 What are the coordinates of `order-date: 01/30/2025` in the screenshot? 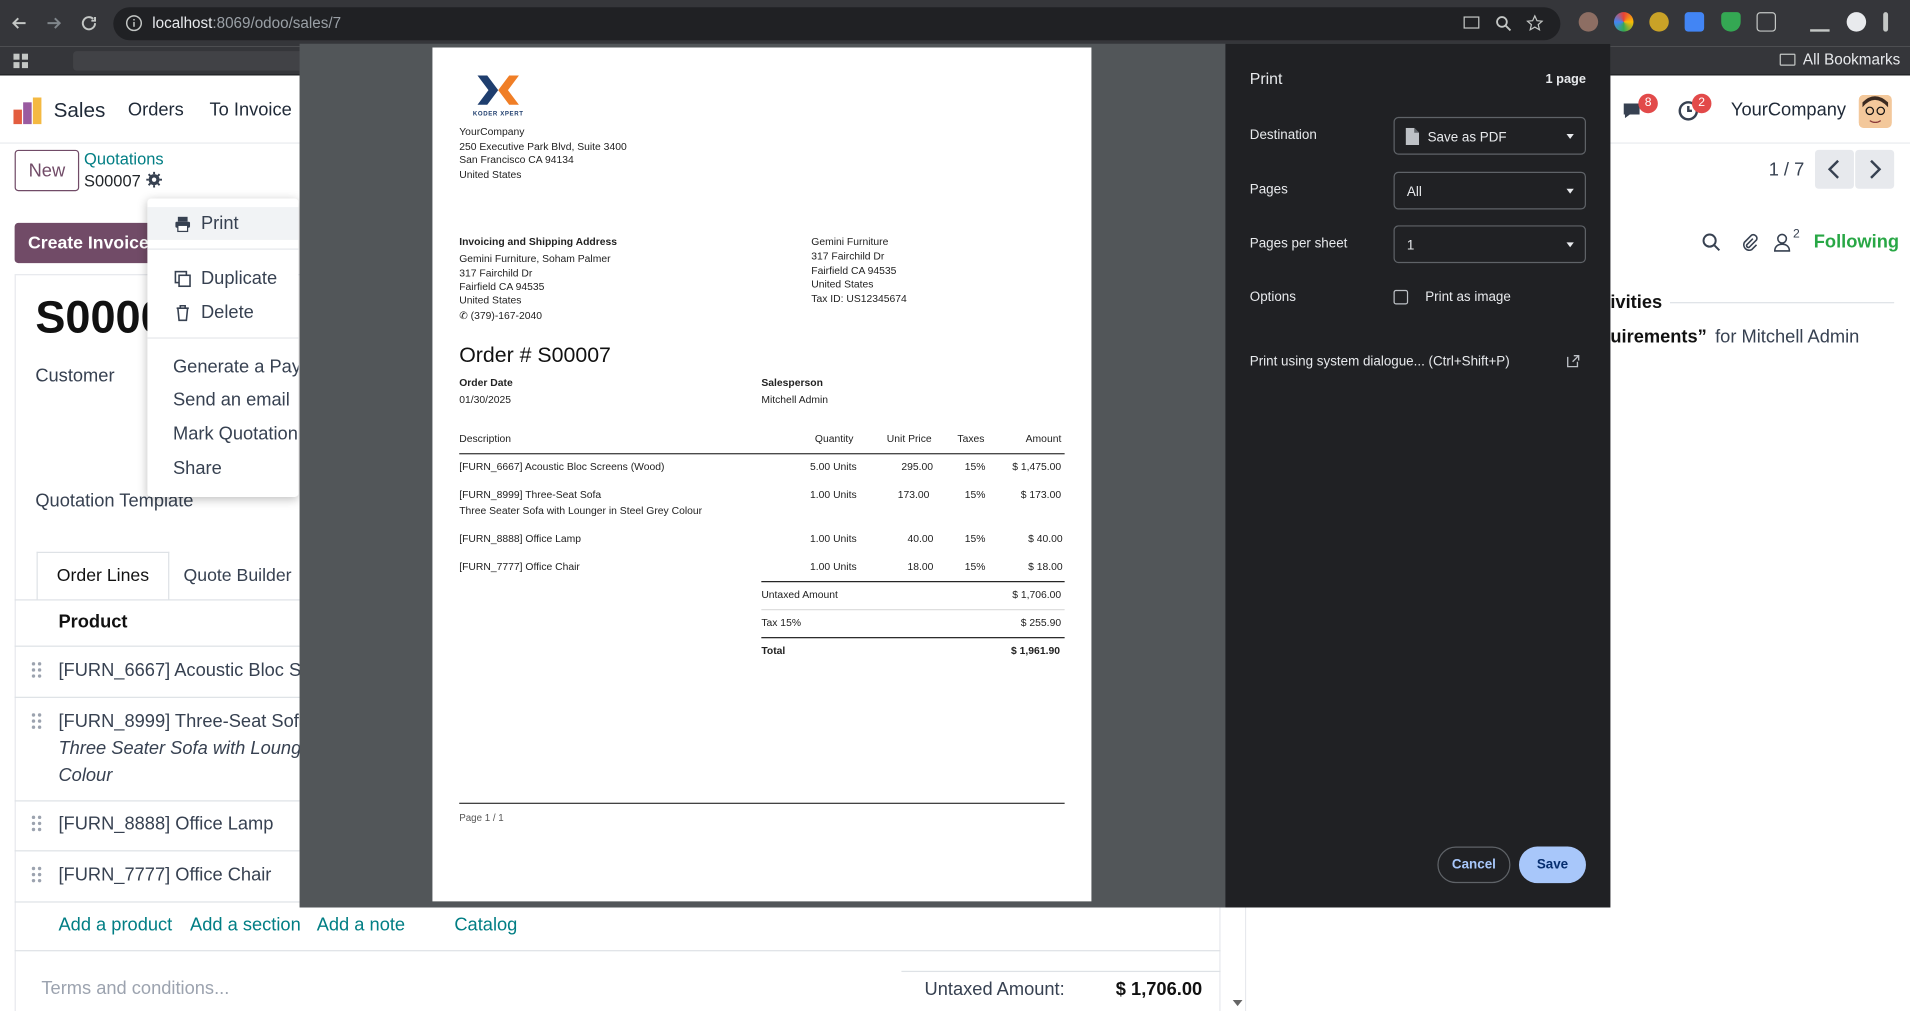 It's located at (485, 399).